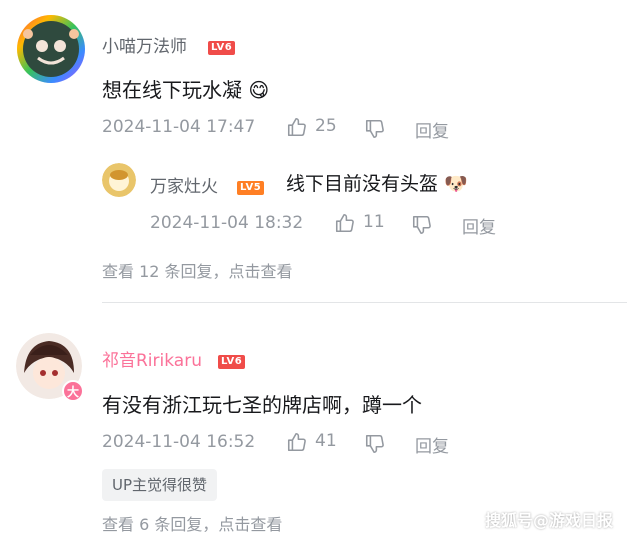 The image size is (627, 541). Describe the element at coordinates (251, 185) in the screenshot. I see `level-badge: LV5` at that location.